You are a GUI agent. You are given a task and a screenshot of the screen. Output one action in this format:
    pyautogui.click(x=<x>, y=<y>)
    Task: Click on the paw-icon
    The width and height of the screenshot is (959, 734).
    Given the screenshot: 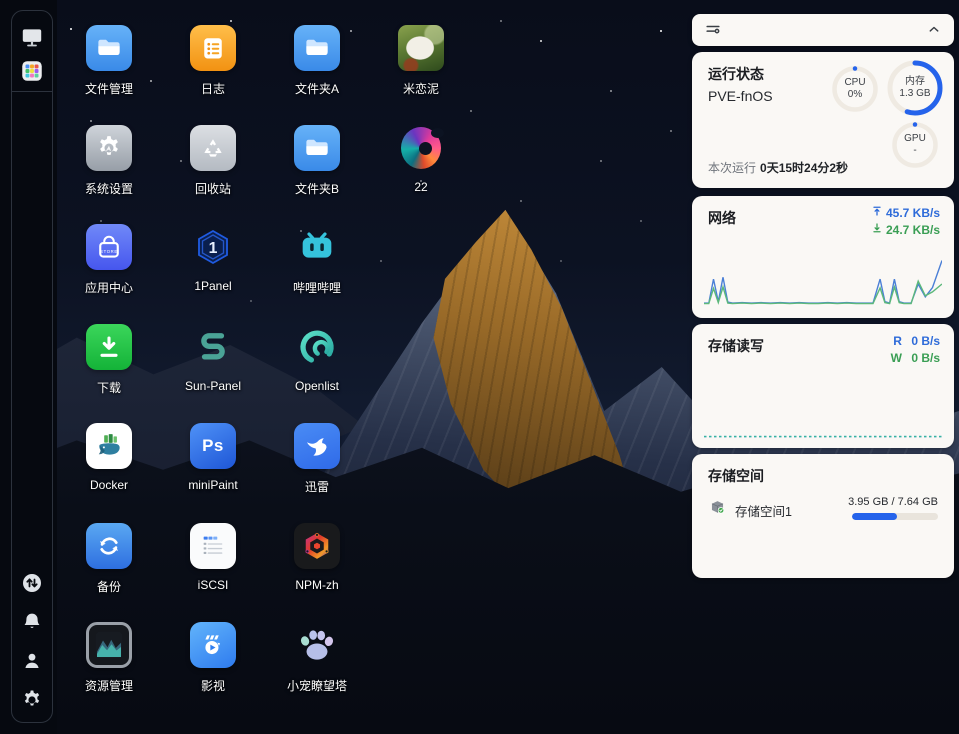 What is the action you would take?
    pyautogui.click(x=317, y=645)
    